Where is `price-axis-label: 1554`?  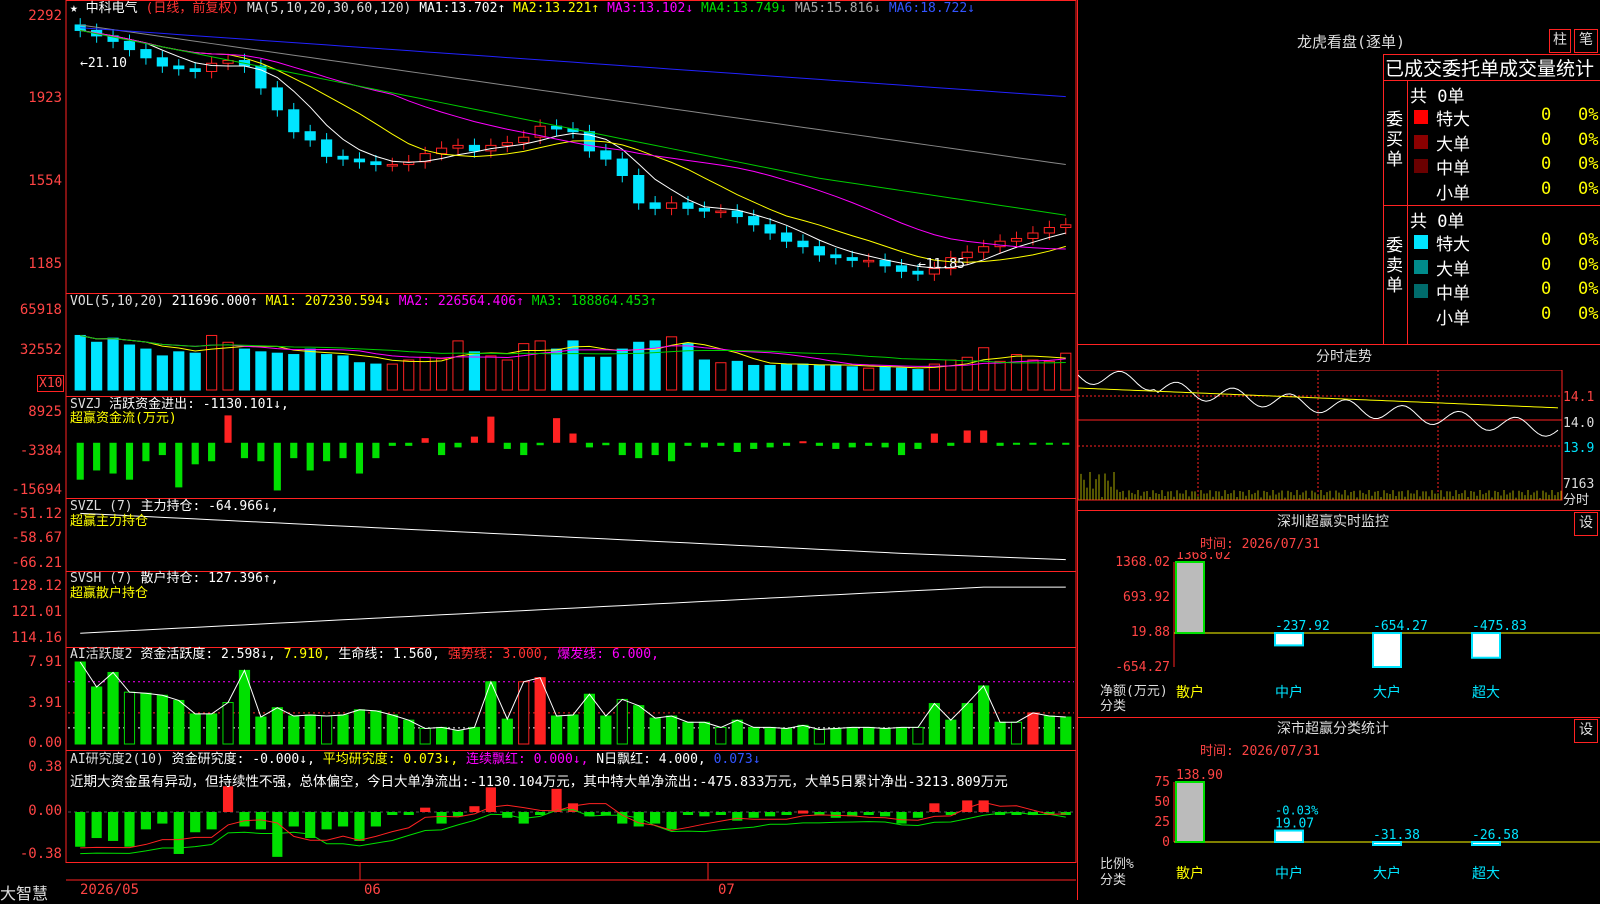 price-axis-label: 1554 is located at coordinates (45, 181).